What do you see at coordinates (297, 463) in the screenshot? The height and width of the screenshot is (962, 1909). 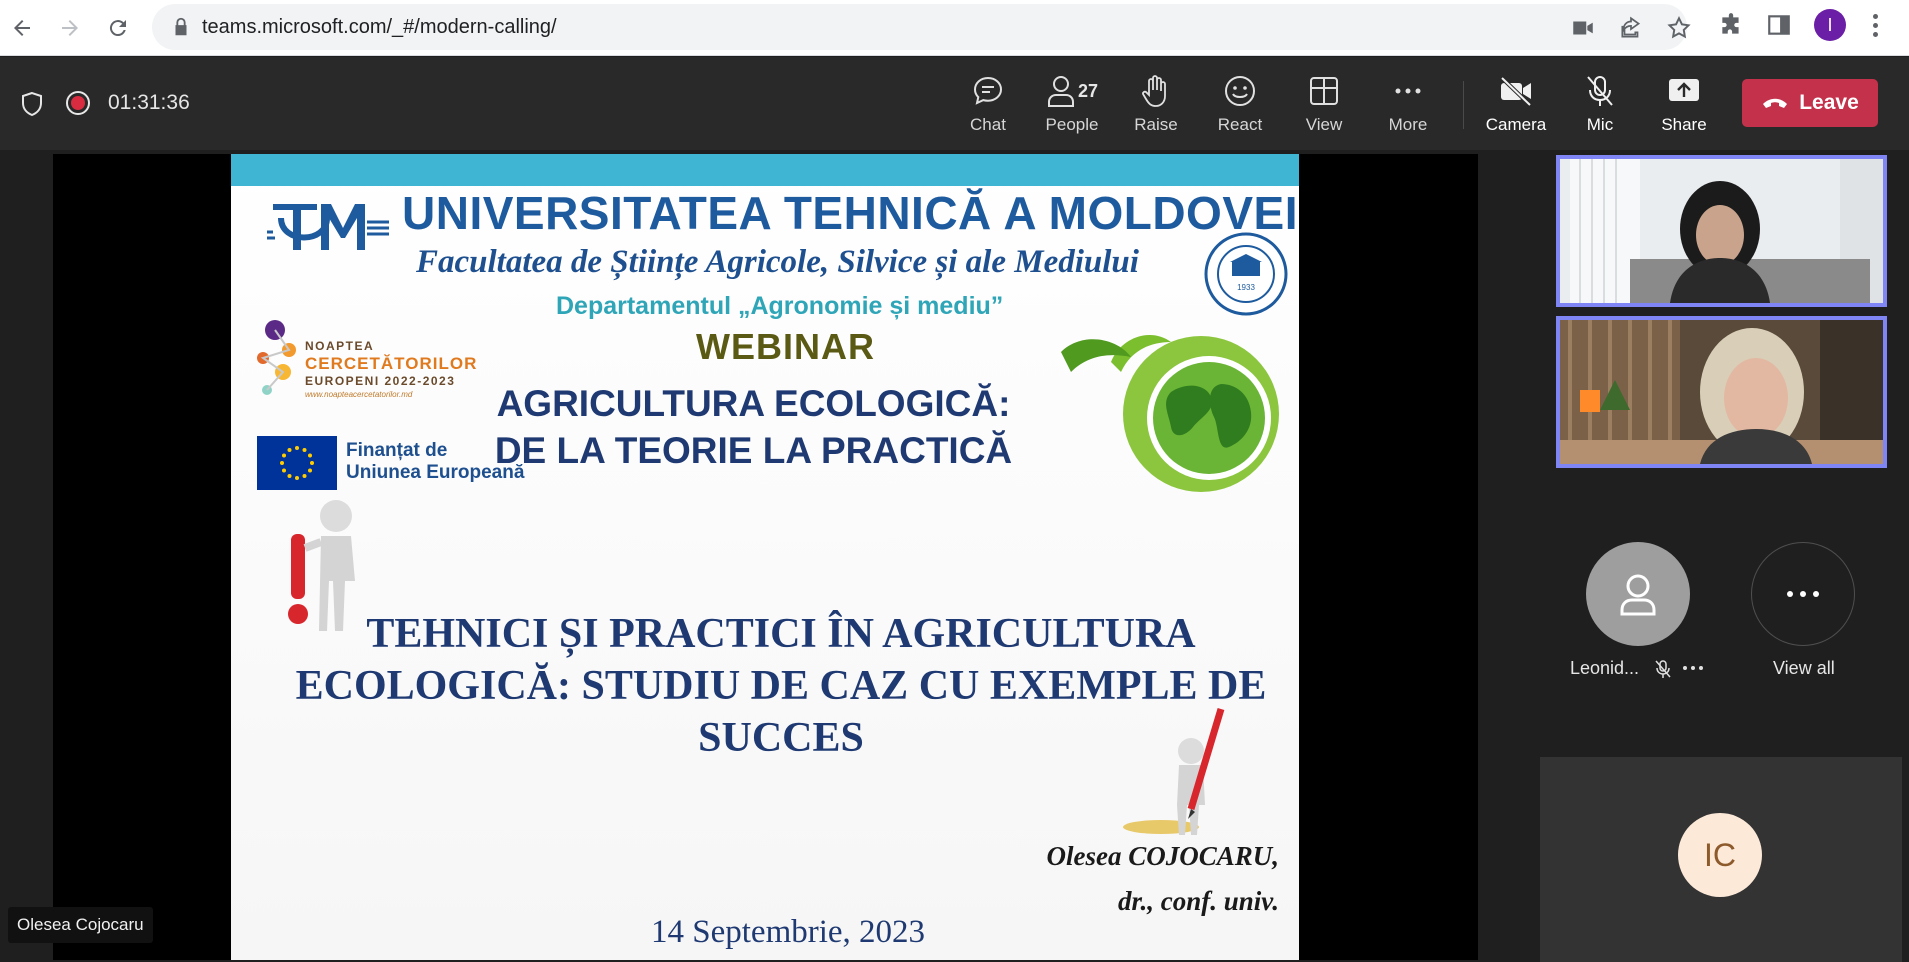 I see `eu-flag-icon` at bounding box center [297, 463].